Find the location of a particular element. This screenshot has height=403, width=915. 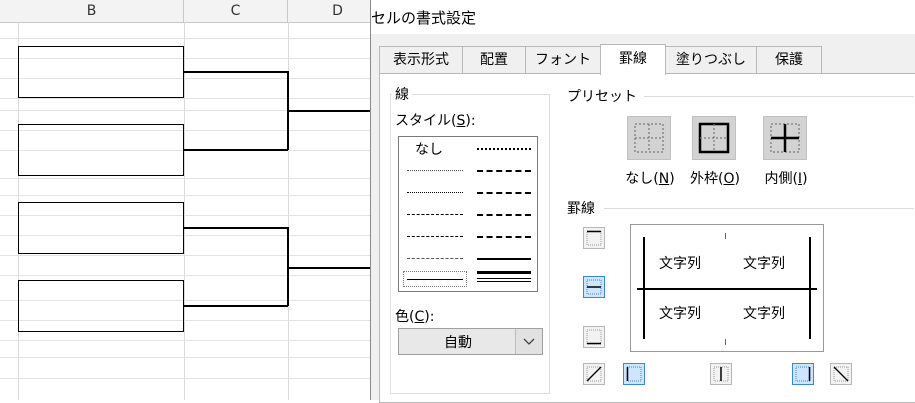

border-bottom-button is located at coordinates (594, 337).